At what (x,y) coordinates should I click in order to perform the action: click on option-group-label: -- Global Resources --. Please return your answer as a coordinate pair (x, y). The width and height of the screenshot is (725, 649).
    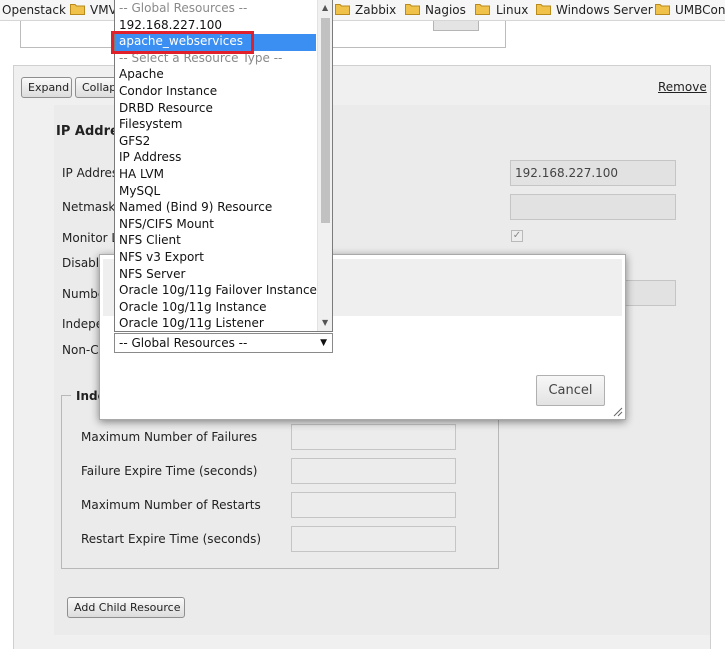
    Looking at the image, I should click on (183, 8).